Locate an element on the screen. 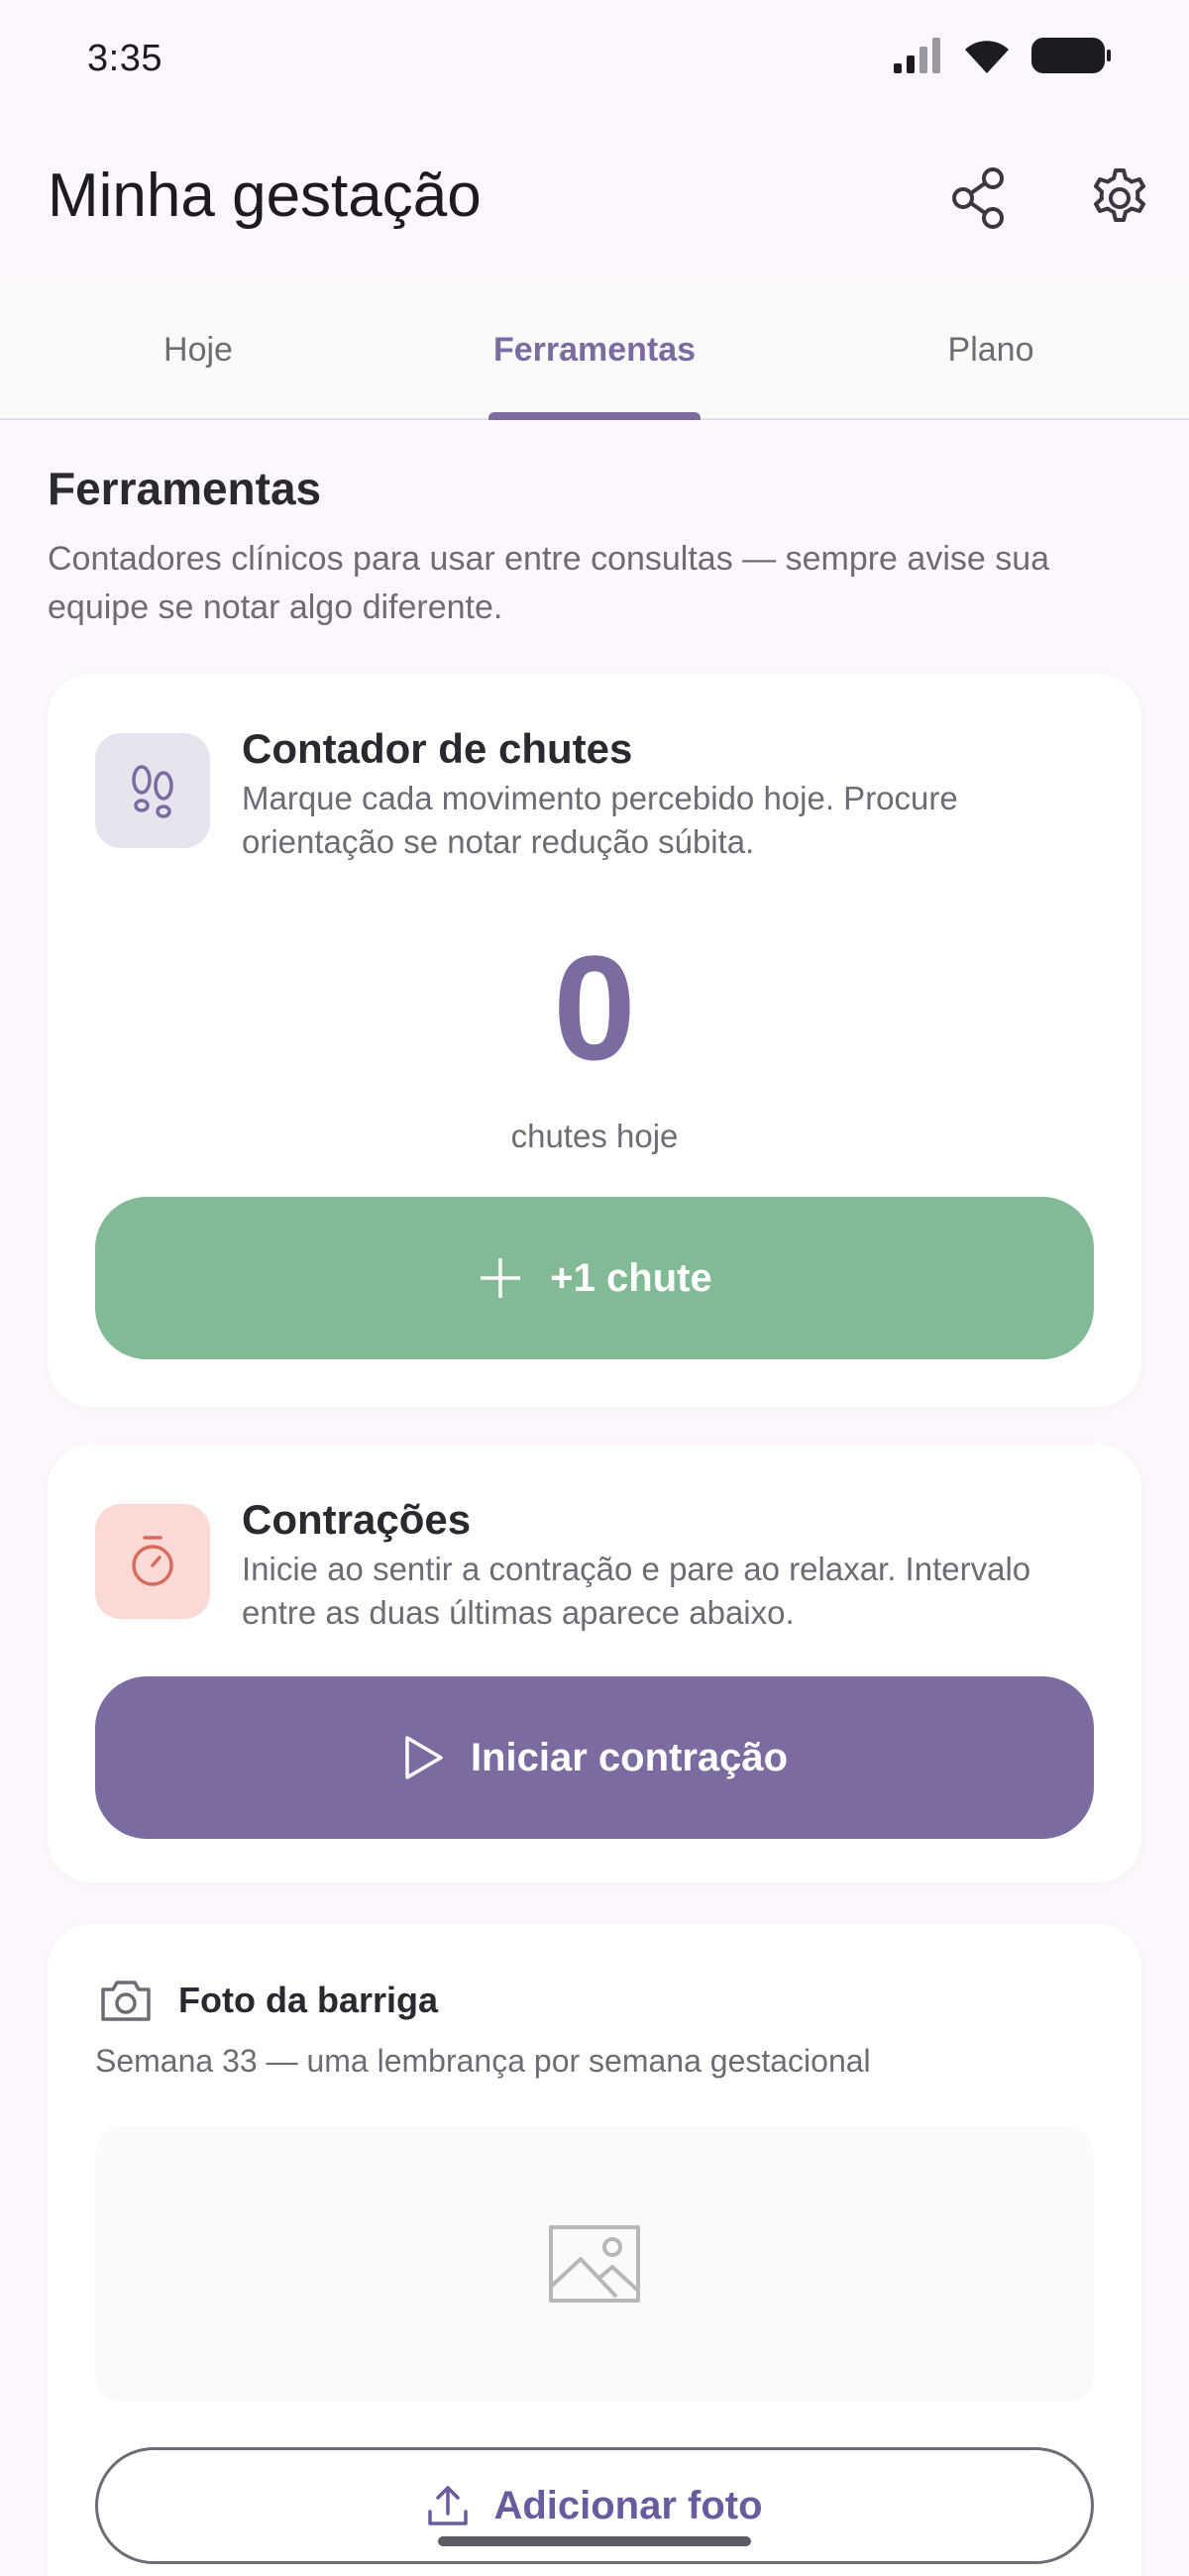 This screenshot has height=2576, width=1189. battery-icon is located at coordinates (1071, 55).